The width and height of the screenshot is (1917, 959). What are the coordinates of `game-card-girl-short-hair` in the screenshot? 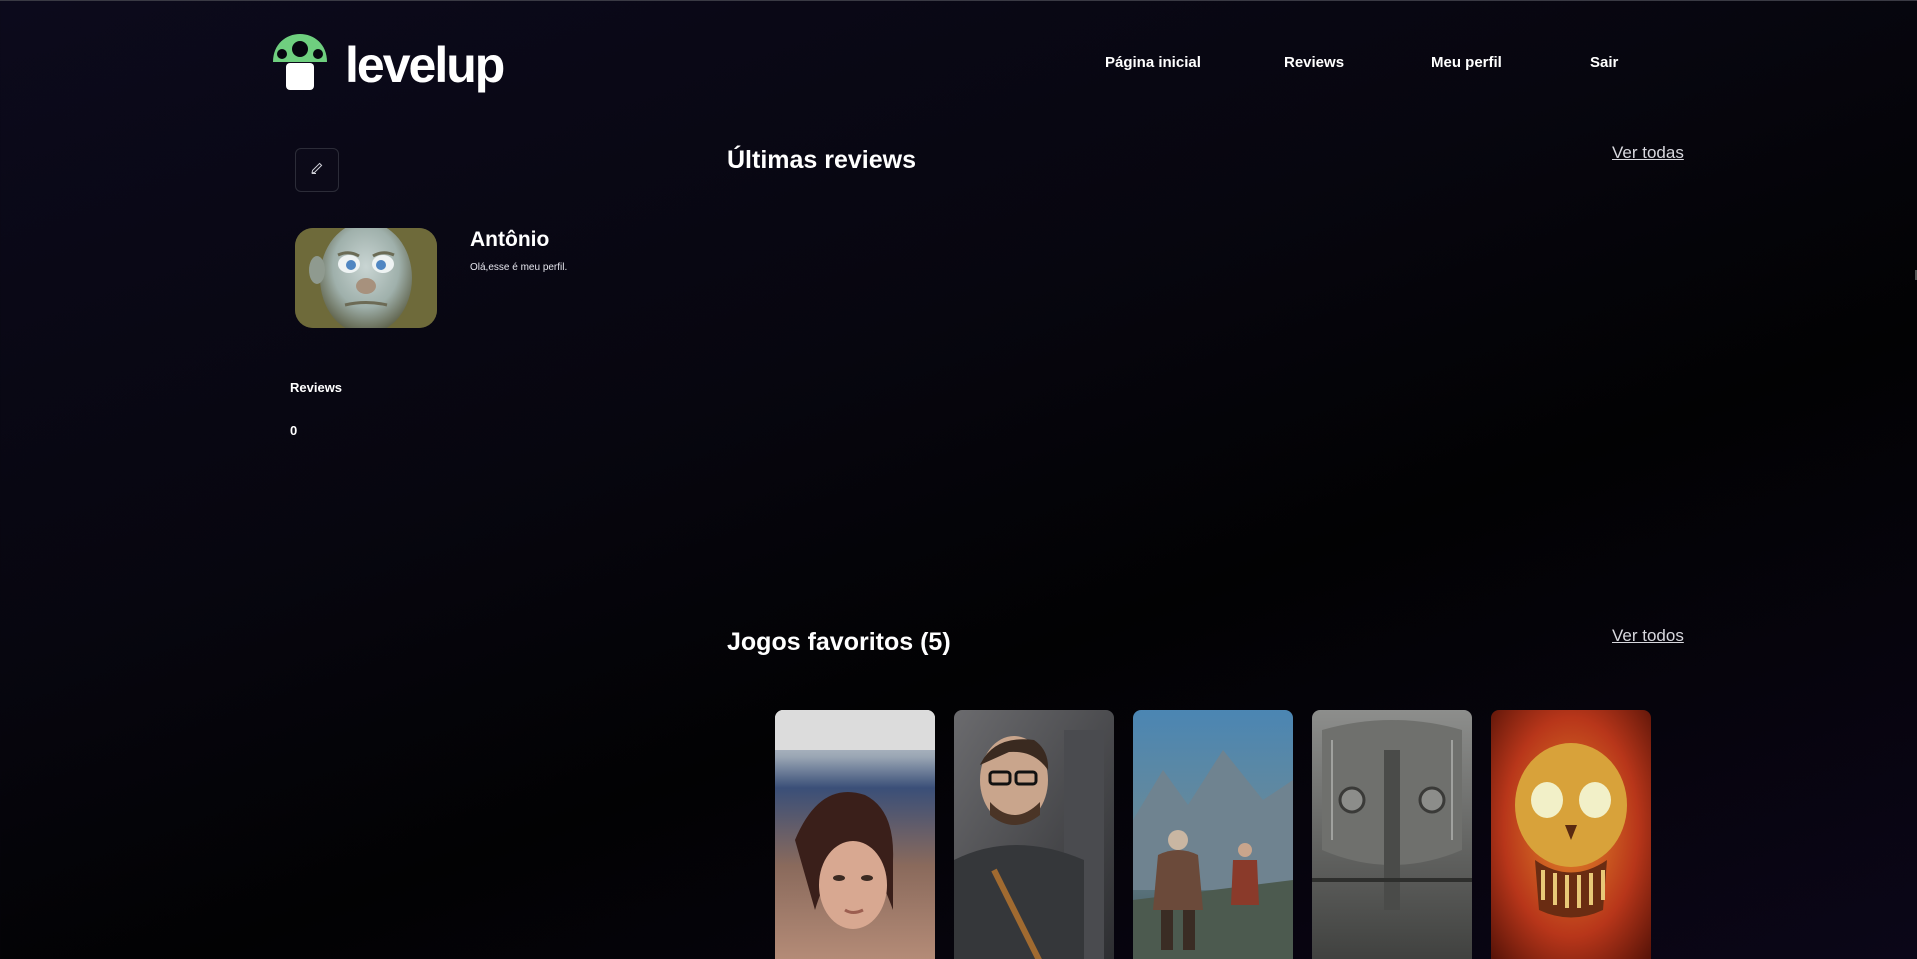 It's located at (855, 834).